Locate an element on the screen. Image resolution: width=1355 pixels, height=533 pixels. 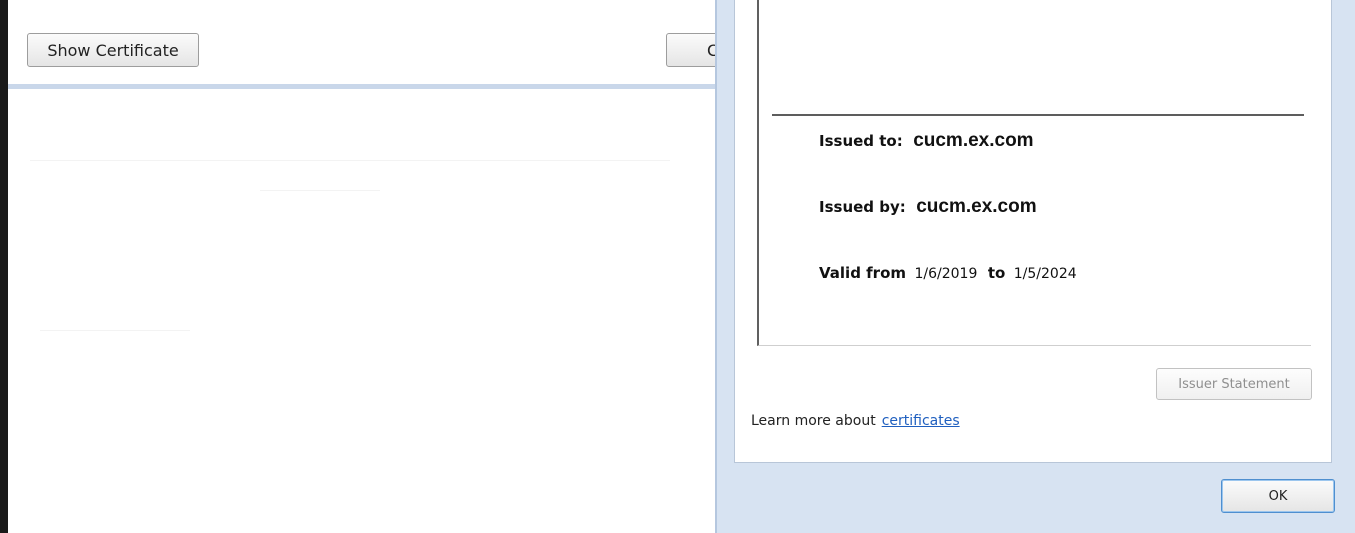
issued-by-value: cucm.ex.com is located at coordinates (976, 206).